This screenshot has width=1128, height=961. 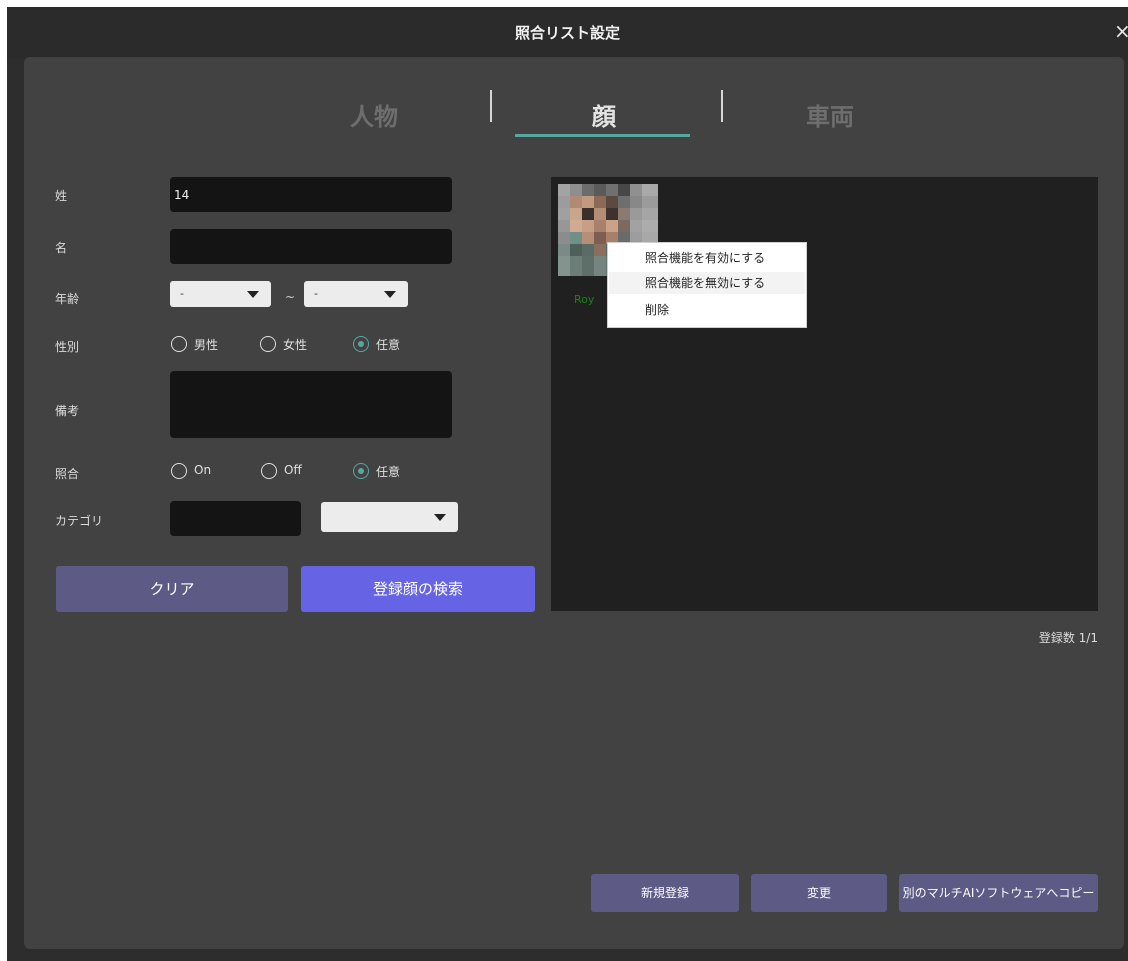 What do you see at coordinates (584, 299) in the screenshot?
I see `face-item-name: Roy` at bounding box center [584, 299].